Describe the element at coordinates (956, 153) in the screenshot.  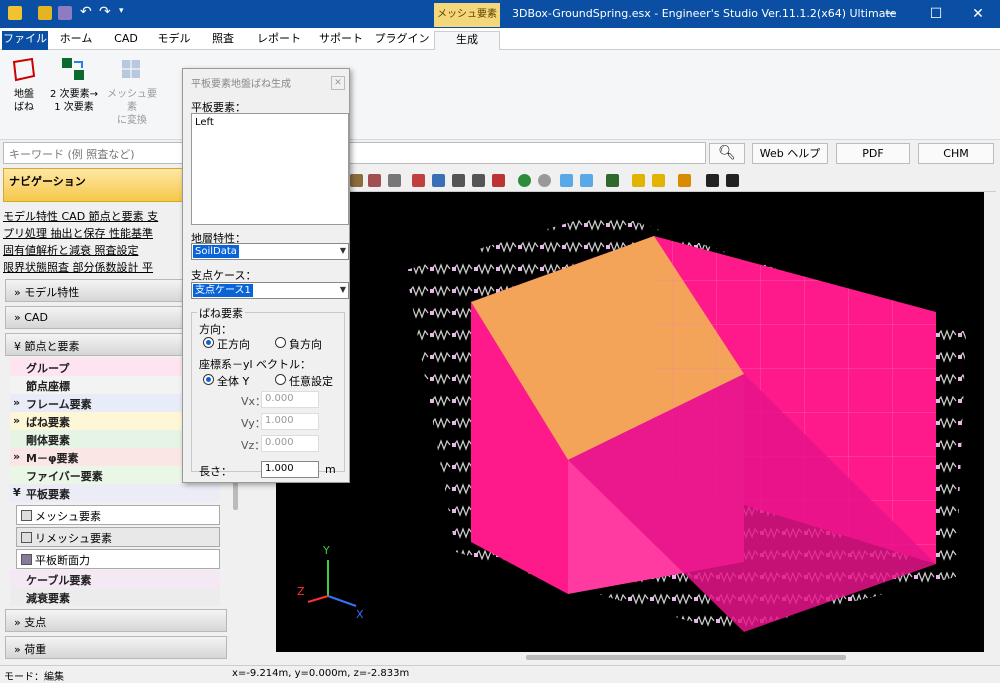
I see `chm-button: CHM` at that location.